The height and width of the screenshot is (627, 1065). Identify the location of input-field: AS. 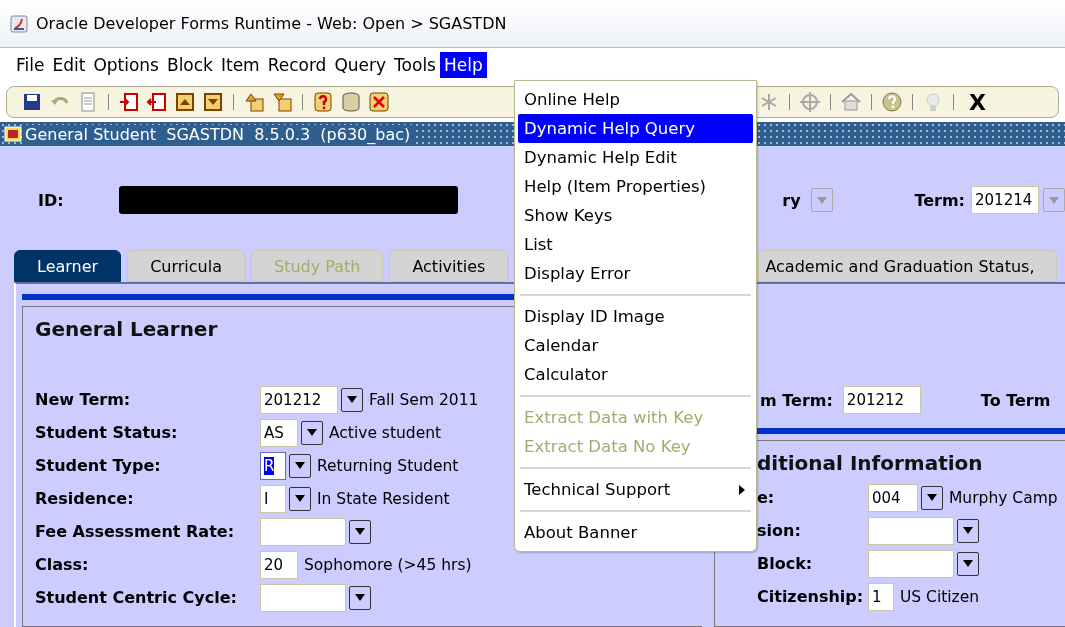
(279, 432).